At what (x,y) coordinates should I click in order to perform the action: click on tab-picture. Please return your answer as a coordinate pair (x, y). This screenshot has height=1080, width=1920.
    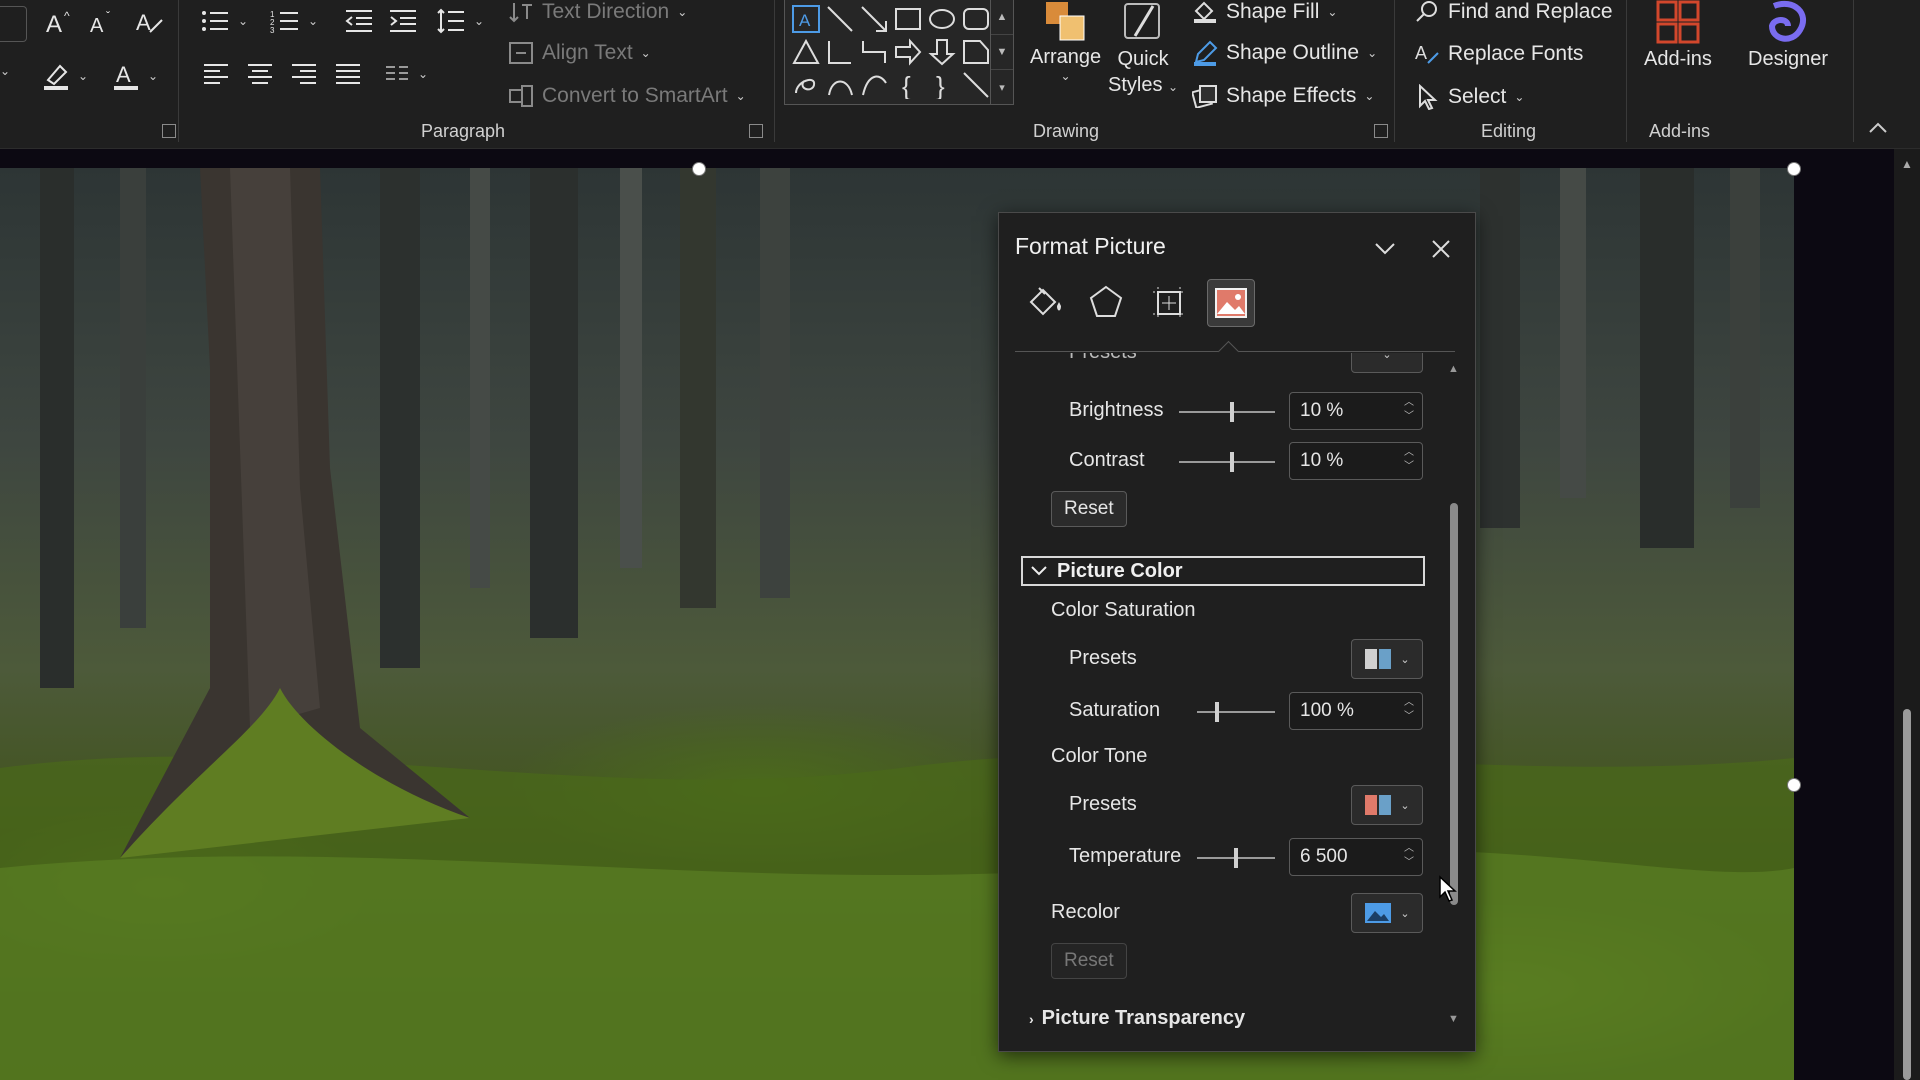
    Looking at the image, I should click on (1231, 303).